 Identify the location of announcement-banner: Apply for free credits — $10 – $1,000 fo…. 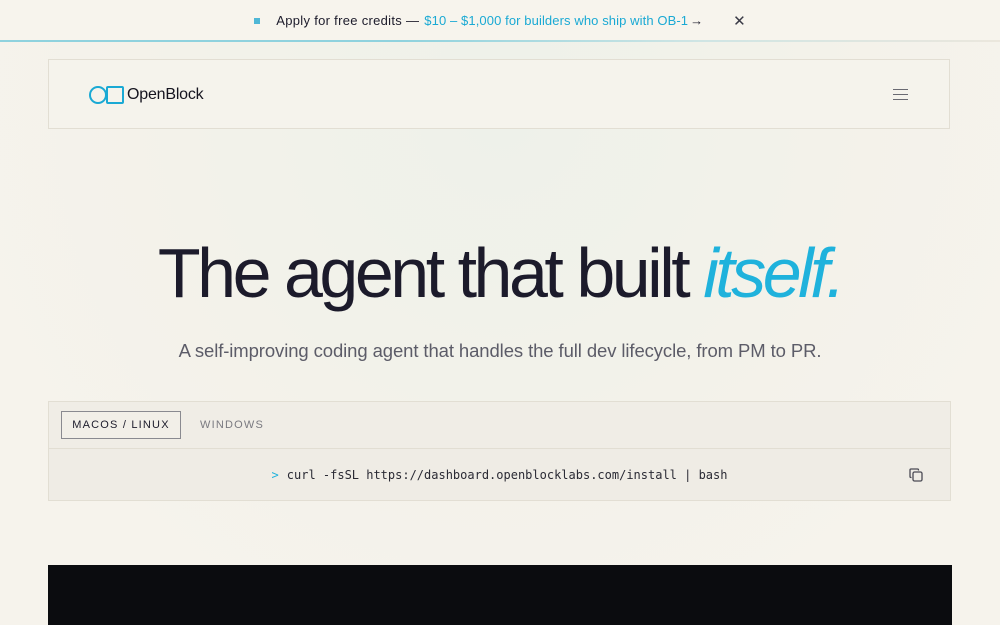
(500, 20).